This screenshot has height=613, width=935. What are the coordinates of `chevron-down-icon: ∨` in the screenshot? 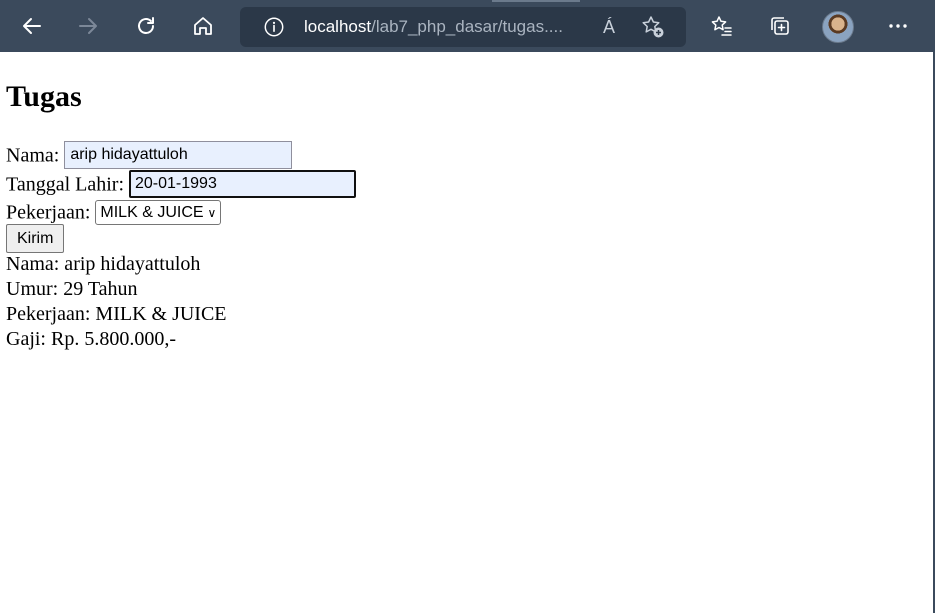 It's located at (212, 212).